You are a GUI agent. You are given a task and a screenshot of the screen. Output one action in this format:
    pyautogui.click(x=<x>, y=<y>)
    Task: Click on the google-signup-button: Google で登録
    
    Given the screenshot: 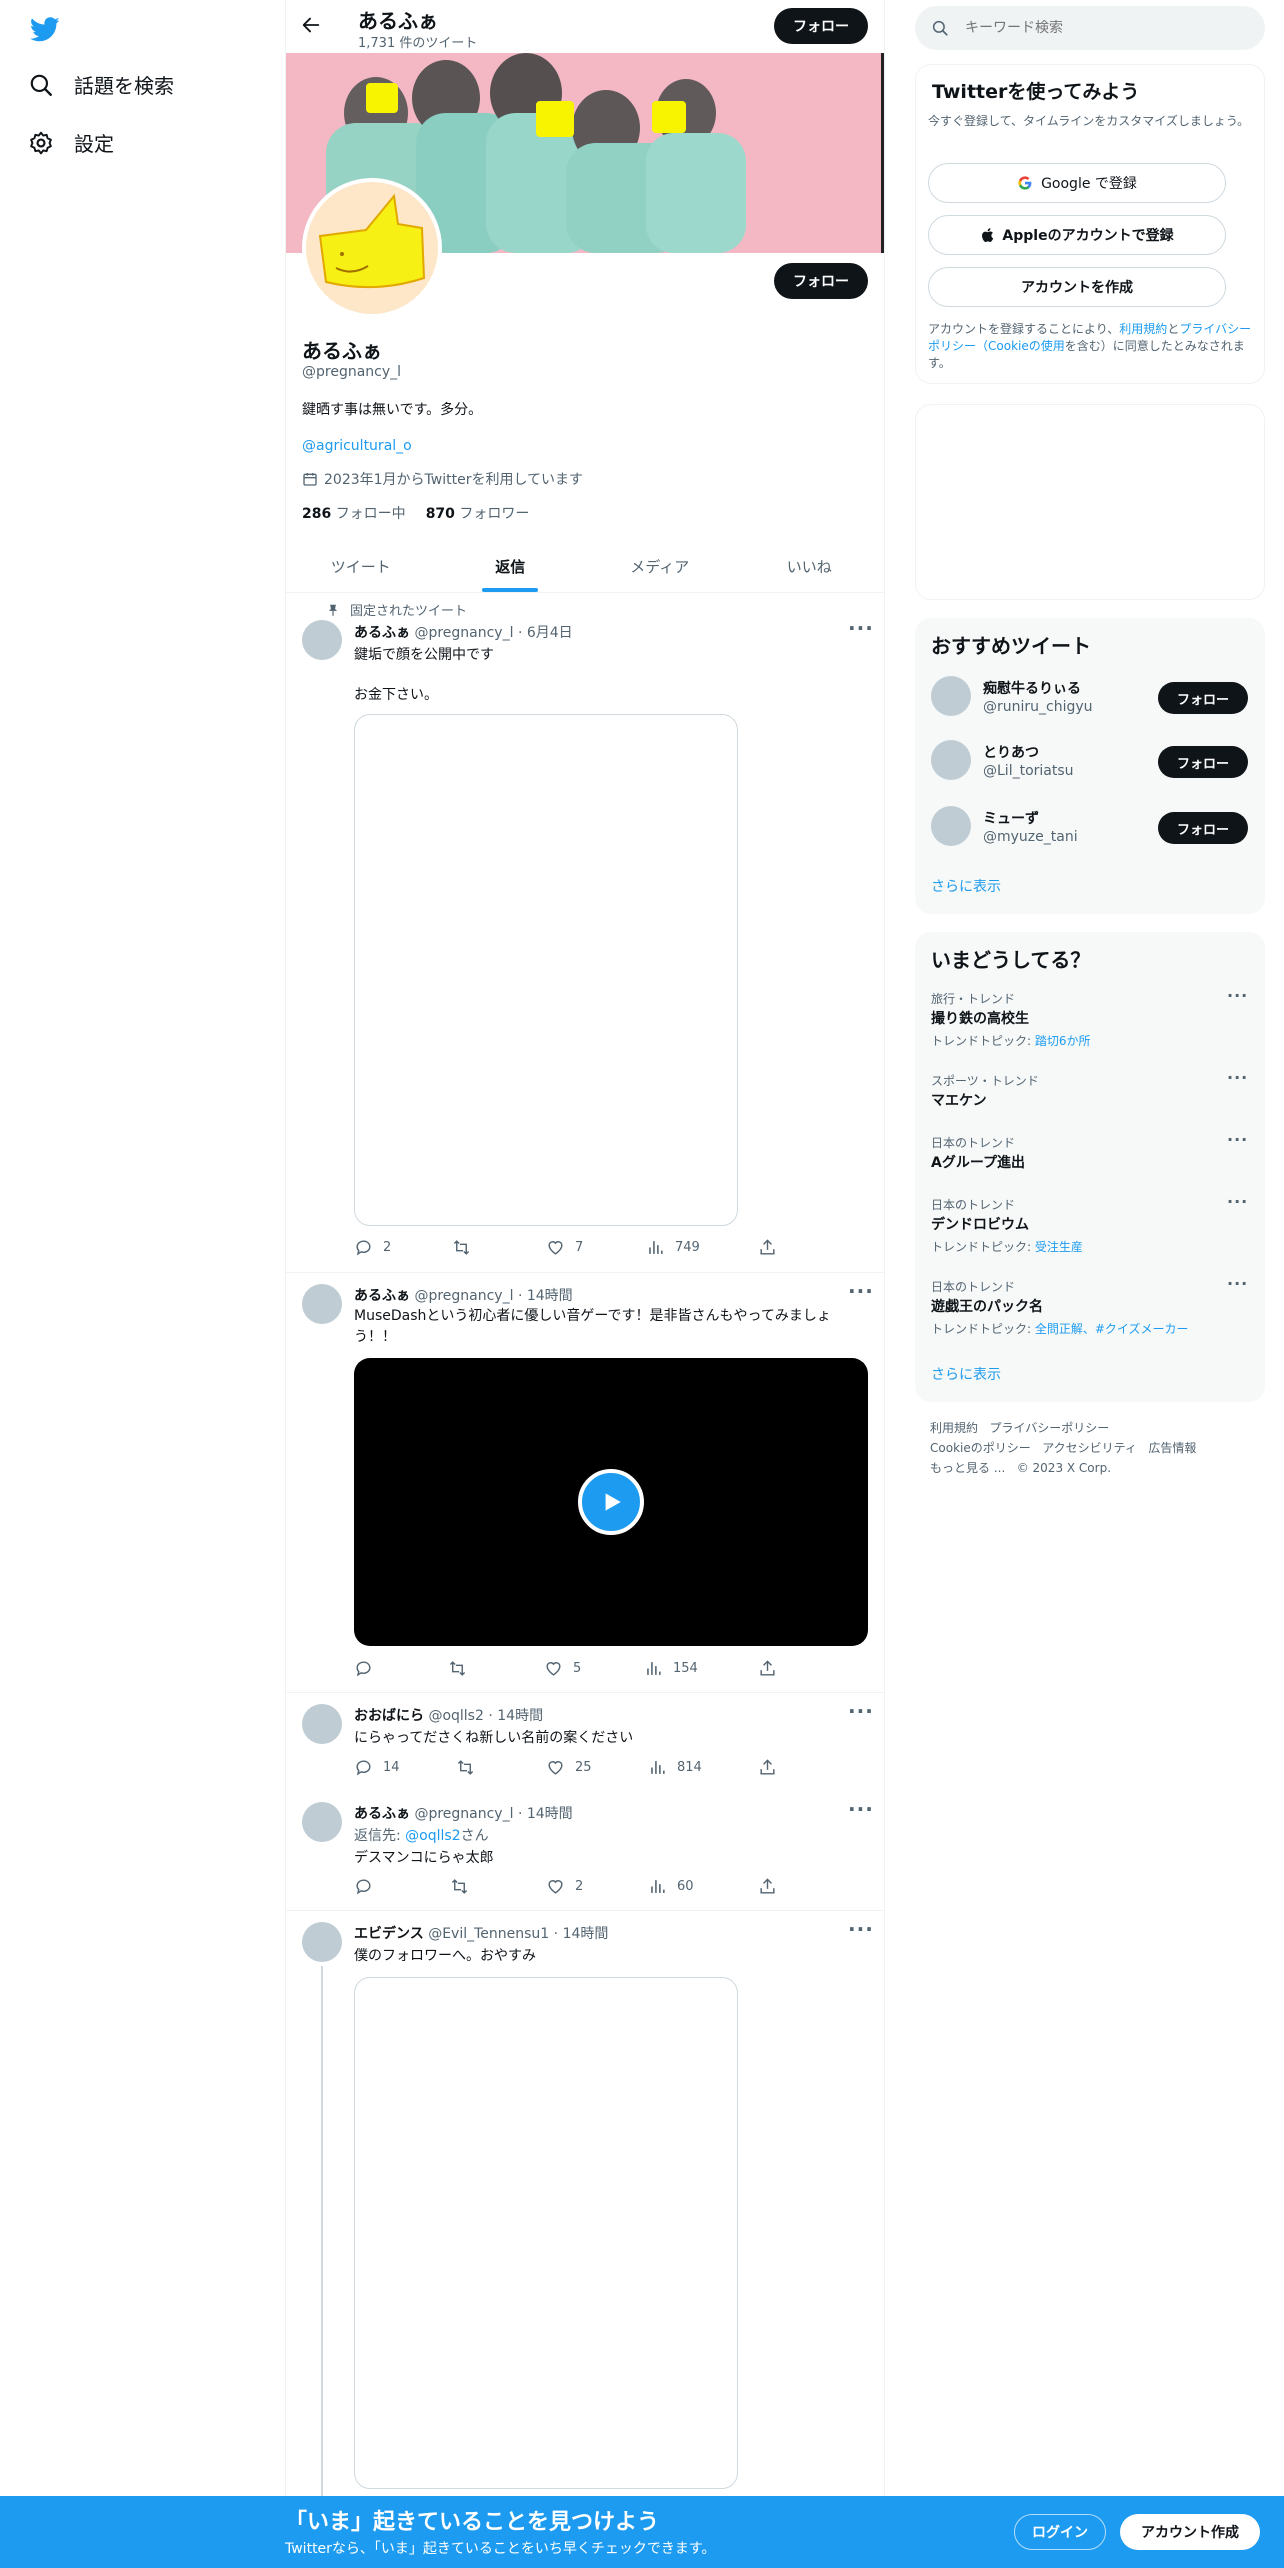 What is the action you would take?
    pyautogui.click(x=1077, y=183)
    